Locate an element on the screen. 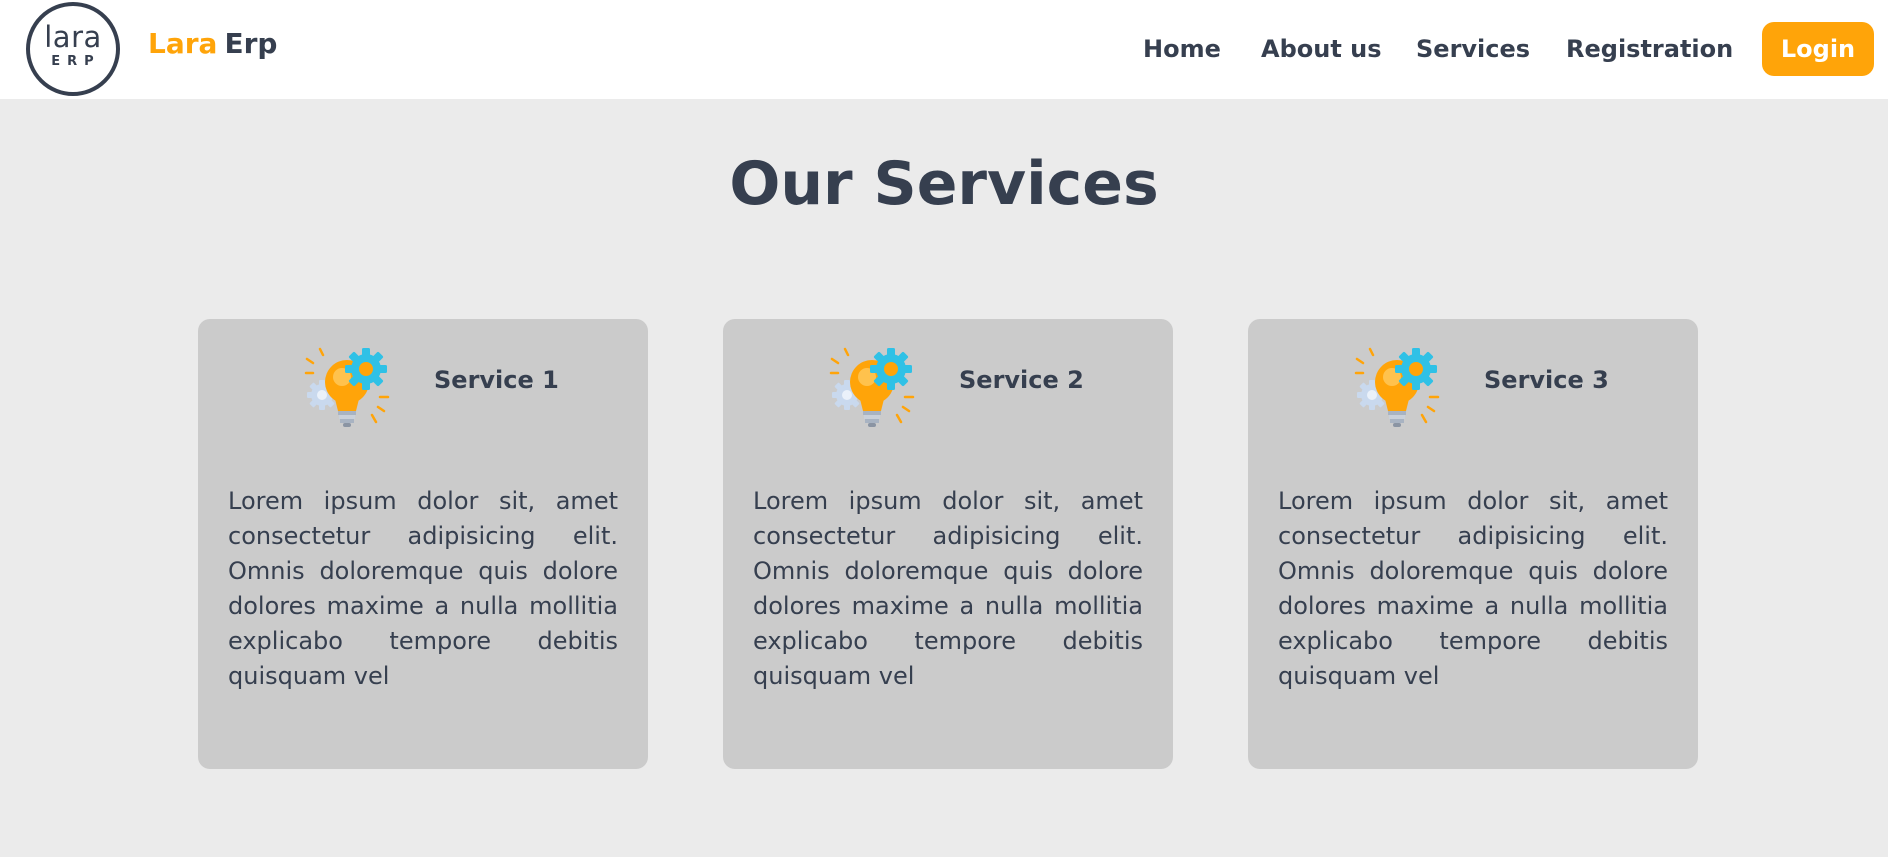  service-title: Service 2 is located at coordinates (1021, 380).